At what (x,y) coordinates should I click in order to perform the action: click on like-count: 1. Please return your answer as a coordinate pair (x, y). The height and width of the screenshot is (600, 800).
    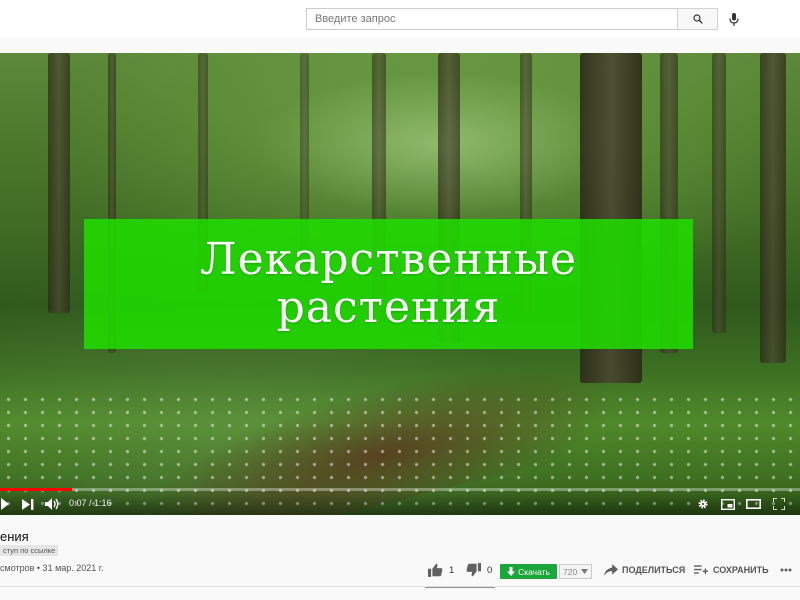
    Looking at the image, I should click on (452, 570).